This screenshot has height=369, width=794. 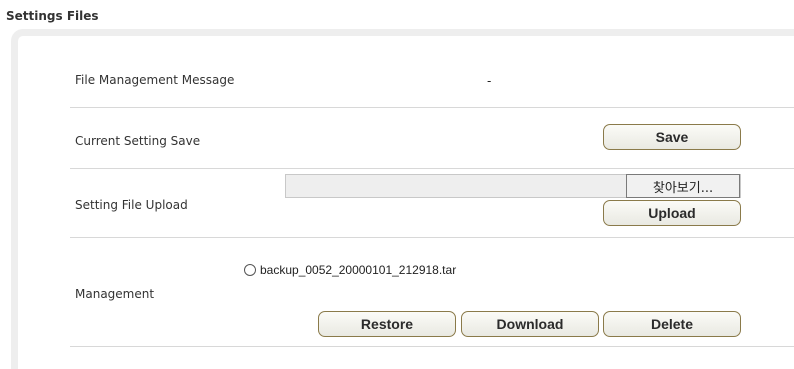 I want to click on restore-button: Restore, so click(x=387, y=324).